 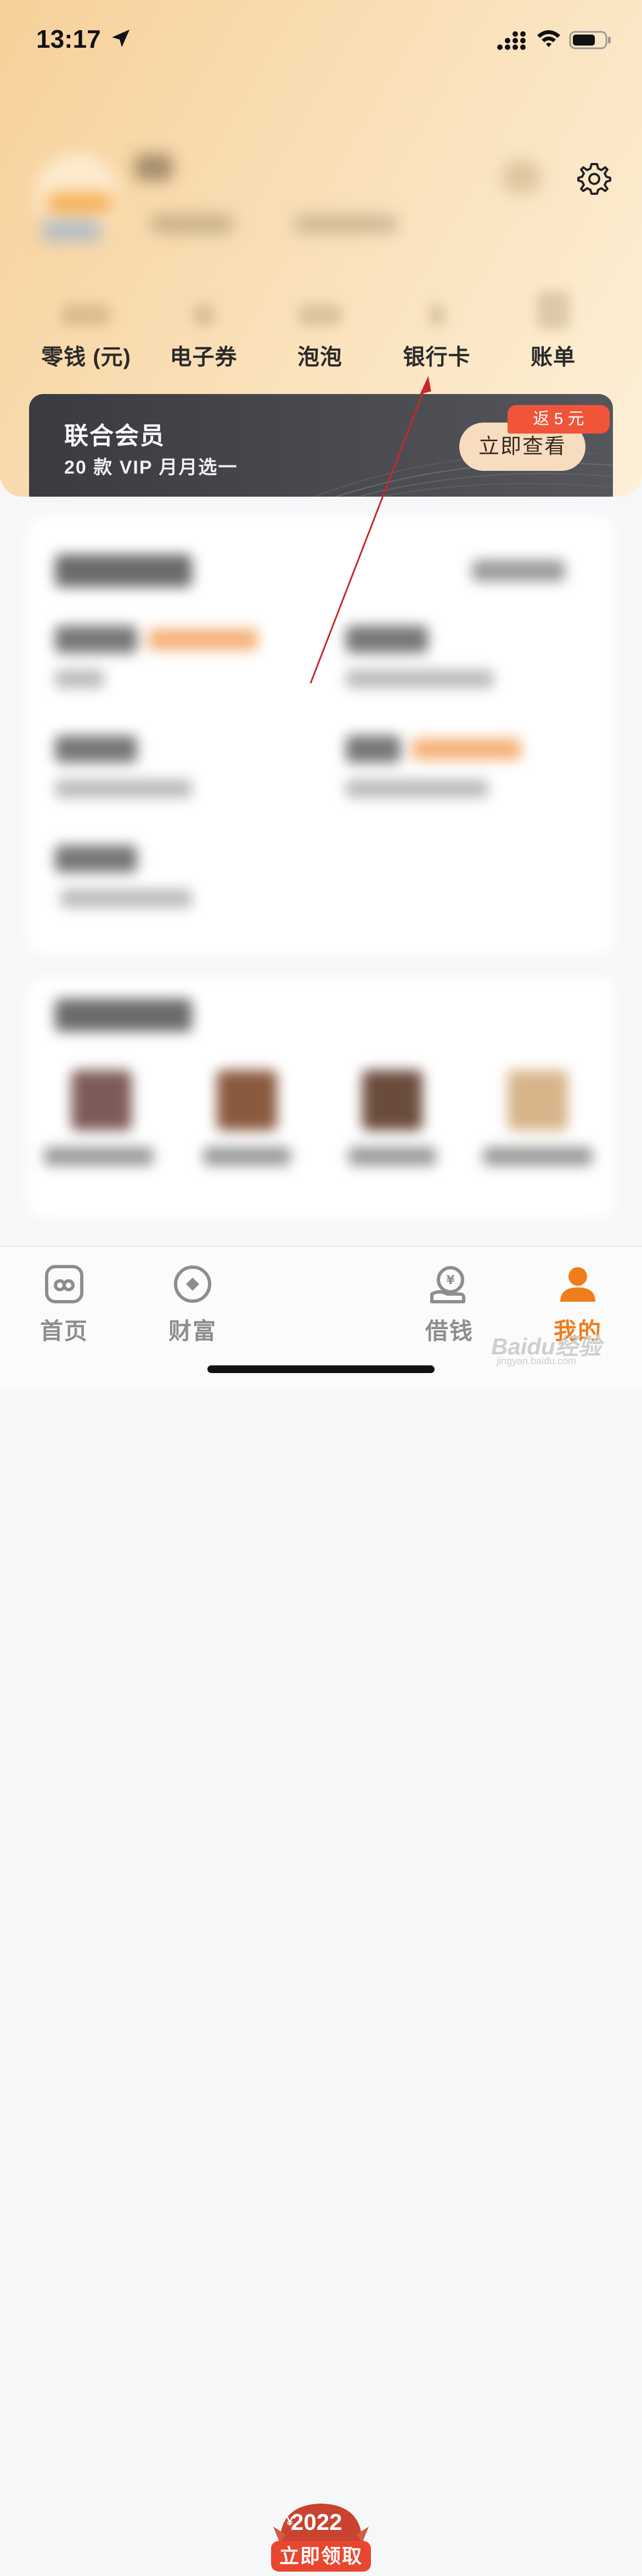 I want to click on status-time: 13:17, so click(x=69, y=39).